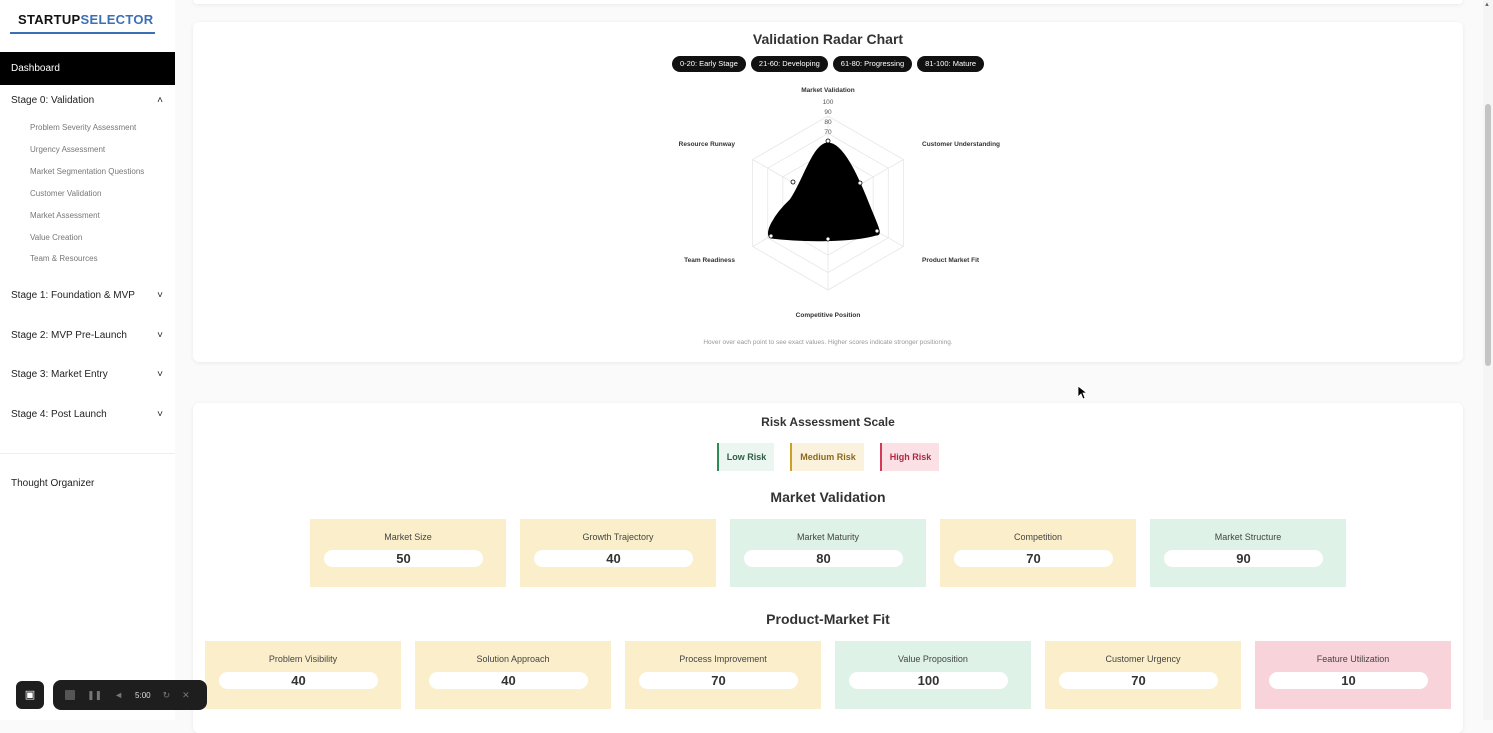 The width and height of the screenshot is (1493, 733). I want to click on sidebar-item-customer-validation: Customer Validation, so click(65, 194).